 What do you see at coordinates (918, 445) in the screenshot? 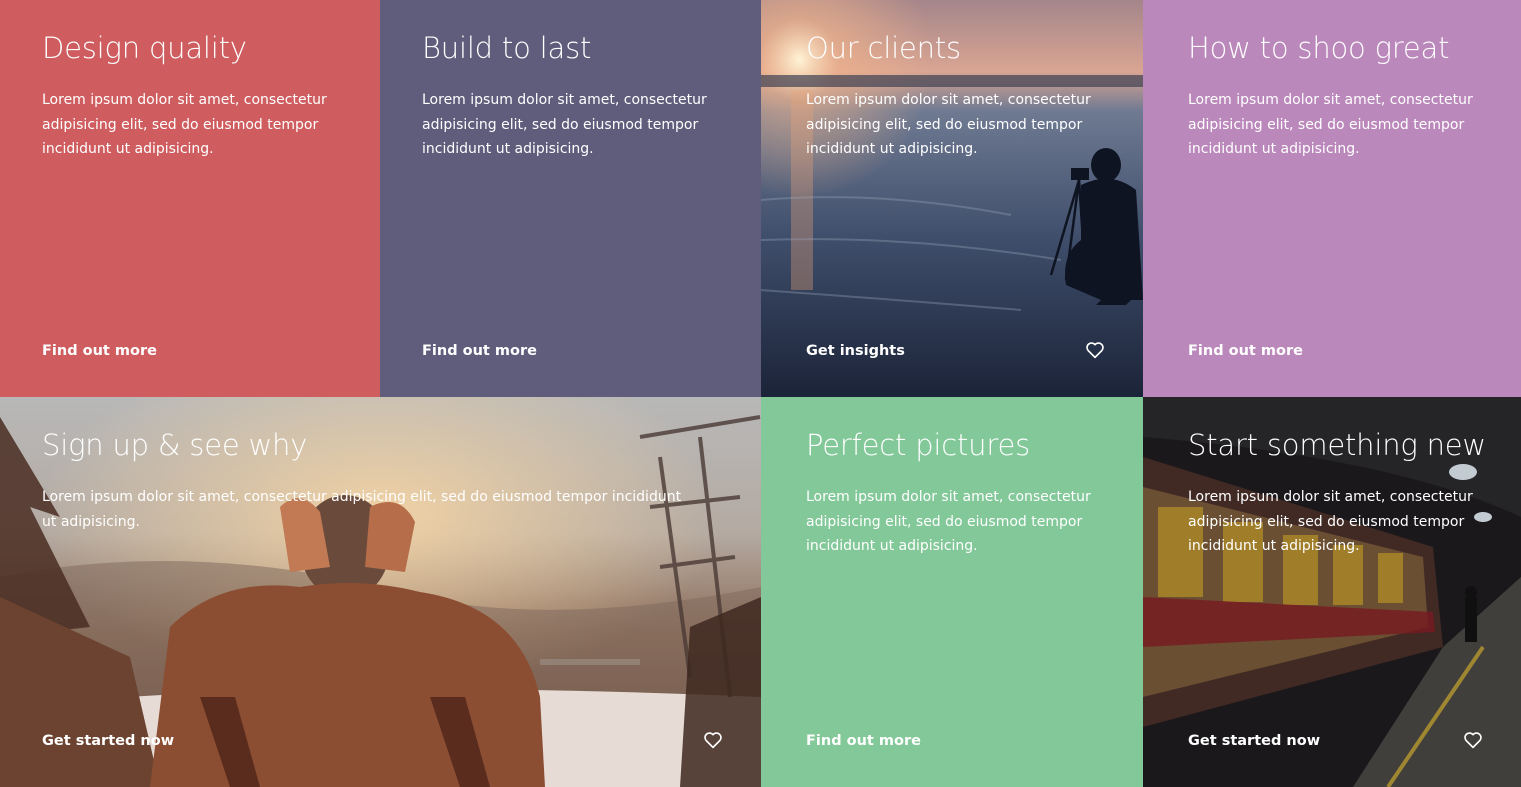
I see `tile-title: Perfect pictures` at bounding box center [918, 445].